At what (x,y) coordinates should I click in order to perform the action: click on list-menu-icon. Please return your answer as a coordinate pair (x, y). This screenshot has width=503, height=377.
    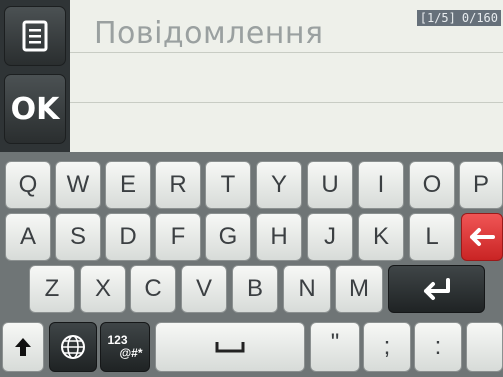
    Looking at the image, I should click on (35, 36).